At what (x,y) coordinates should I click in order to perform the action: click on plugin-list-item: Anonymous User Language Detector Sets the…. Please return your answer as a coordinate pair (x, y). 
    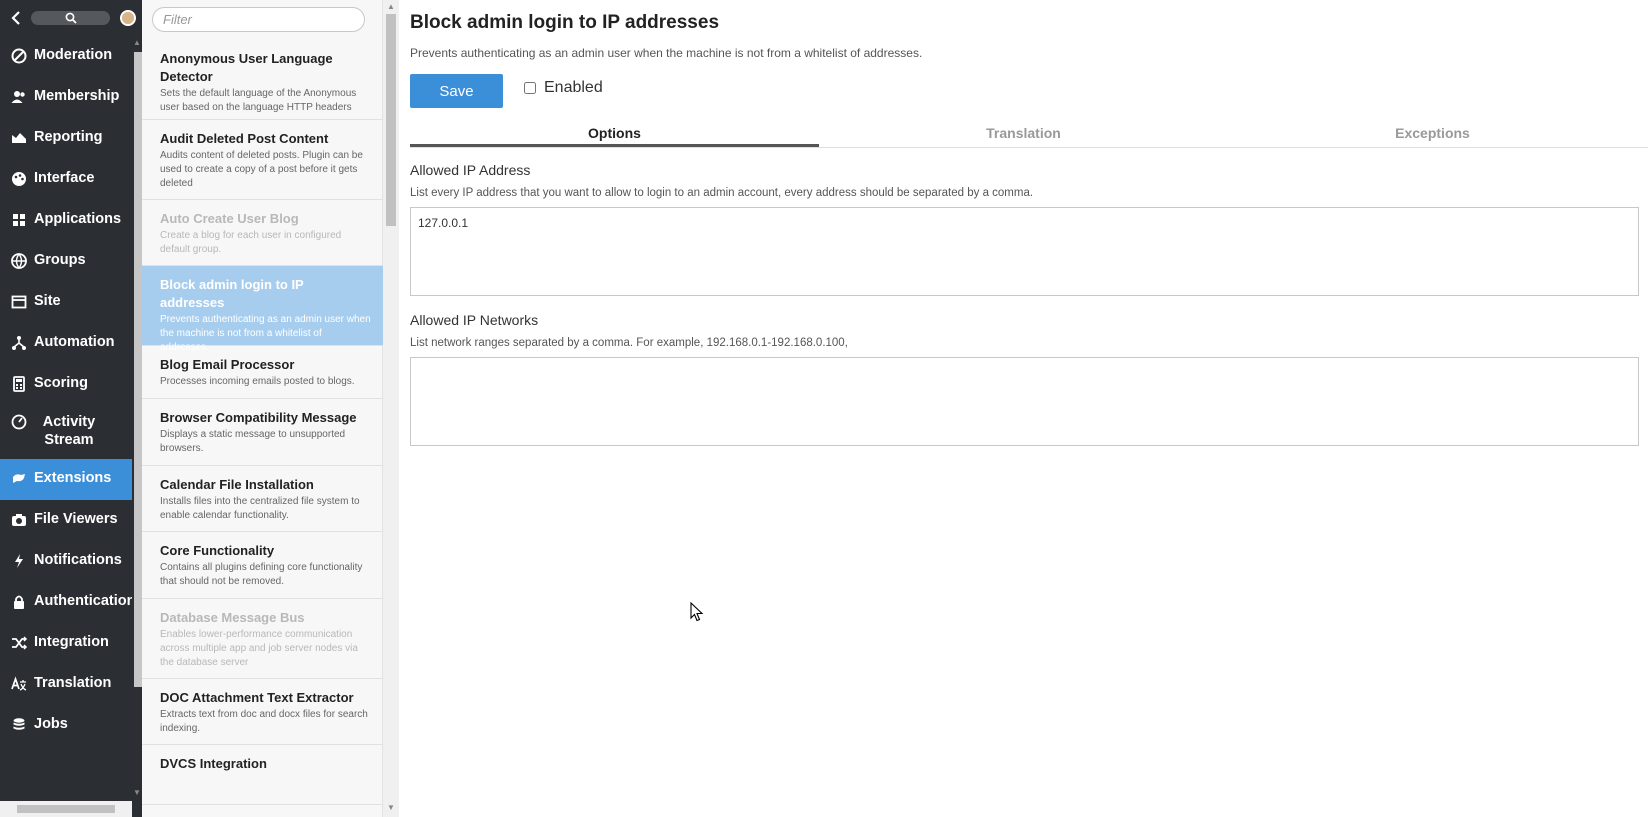
    Looking at the image, I should click on (262, 80).